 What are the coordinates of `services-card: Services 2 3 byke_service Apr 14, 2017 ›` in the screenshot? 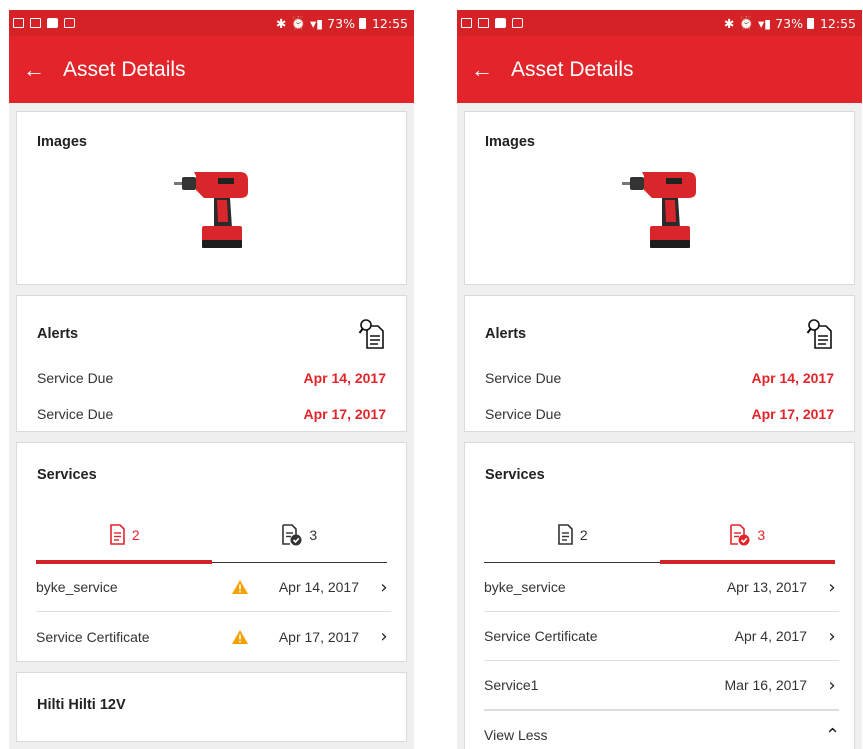 It's located at (211, 552).